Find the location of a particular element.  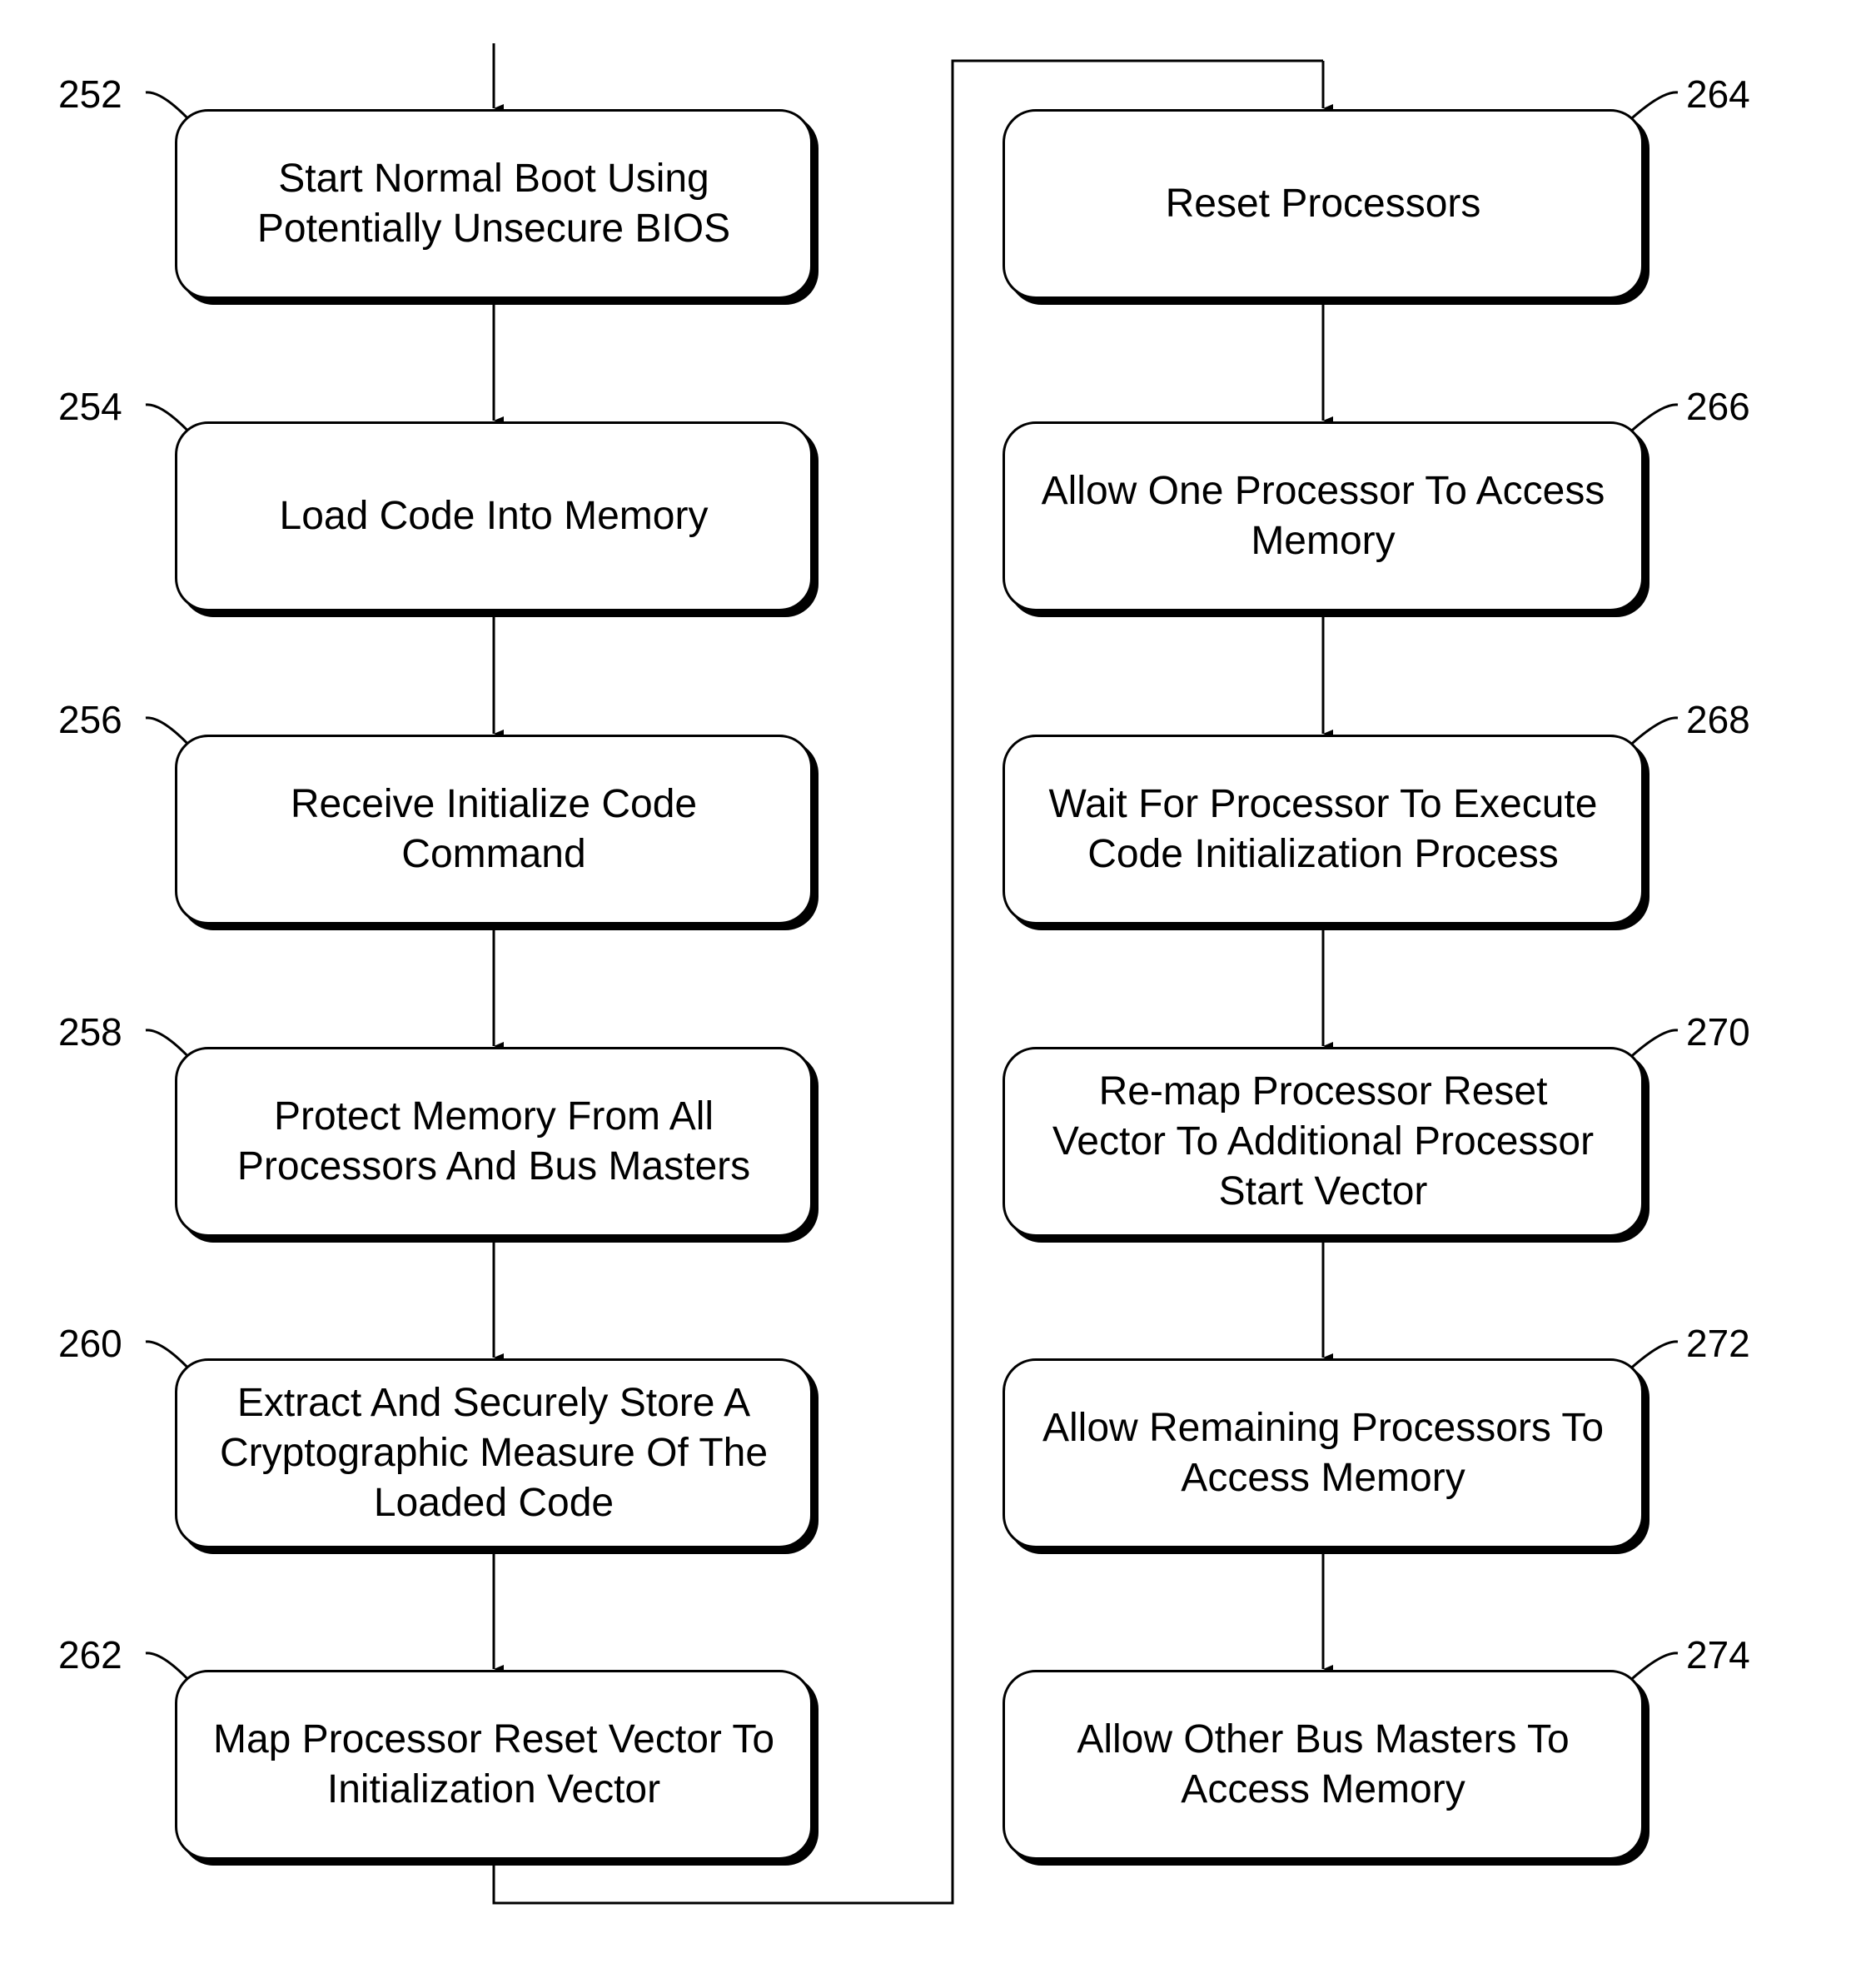

step-text: Load Code Into Memory is located at coordinates (494, 516).